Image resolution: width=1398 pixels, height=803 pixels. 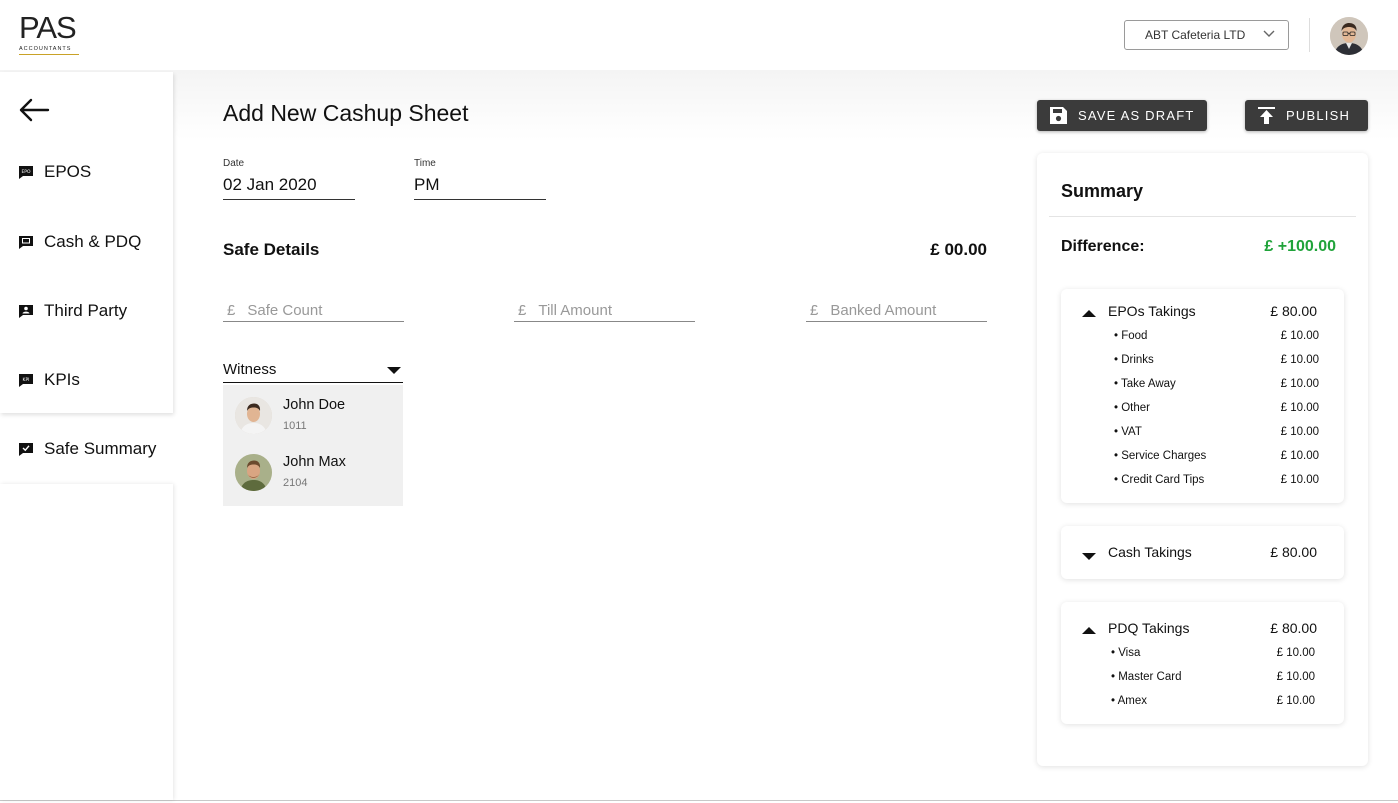 I want to click on list-item: • Drinks £ 10.00, so click(x=1216, y=362).